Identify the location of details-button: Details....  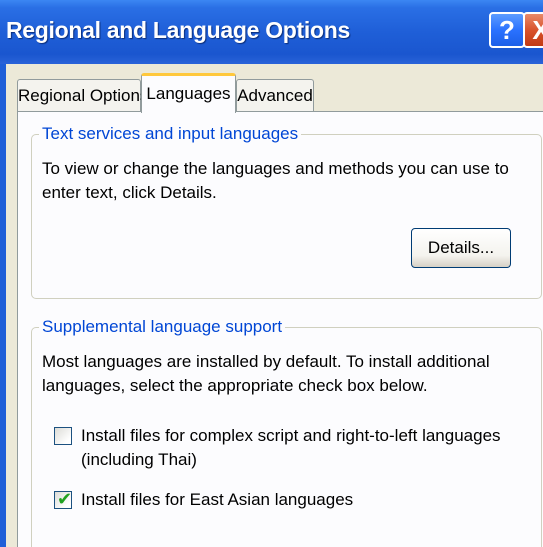
(461, 248).